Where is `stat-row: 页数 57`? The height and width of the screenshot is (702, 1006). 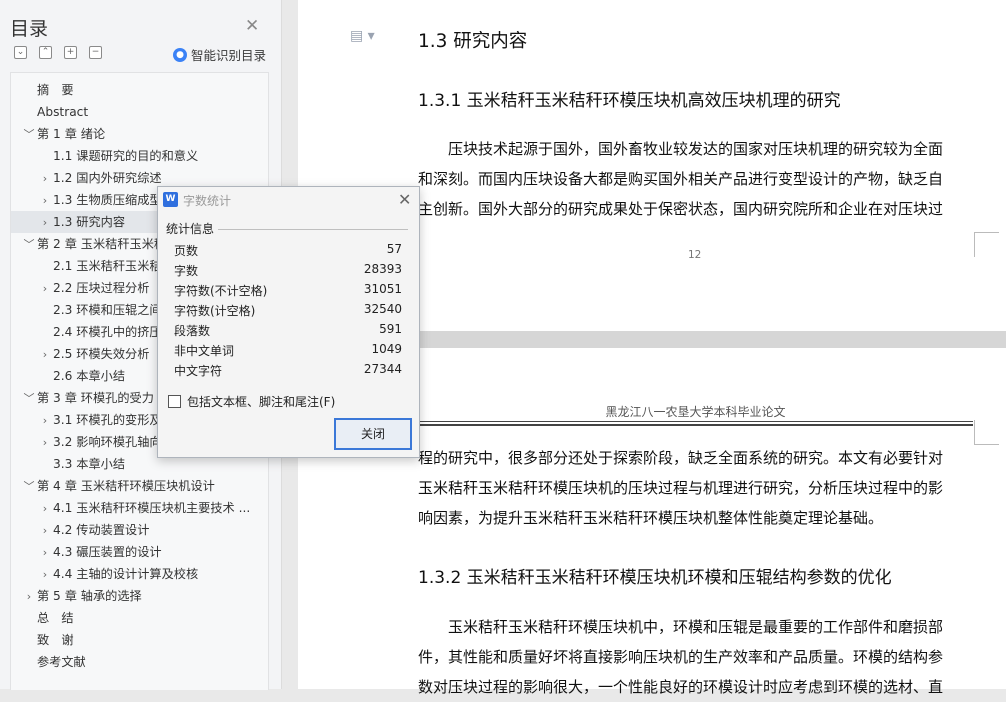 stat-row: 页数 57 is located at coordinates (288, 252).